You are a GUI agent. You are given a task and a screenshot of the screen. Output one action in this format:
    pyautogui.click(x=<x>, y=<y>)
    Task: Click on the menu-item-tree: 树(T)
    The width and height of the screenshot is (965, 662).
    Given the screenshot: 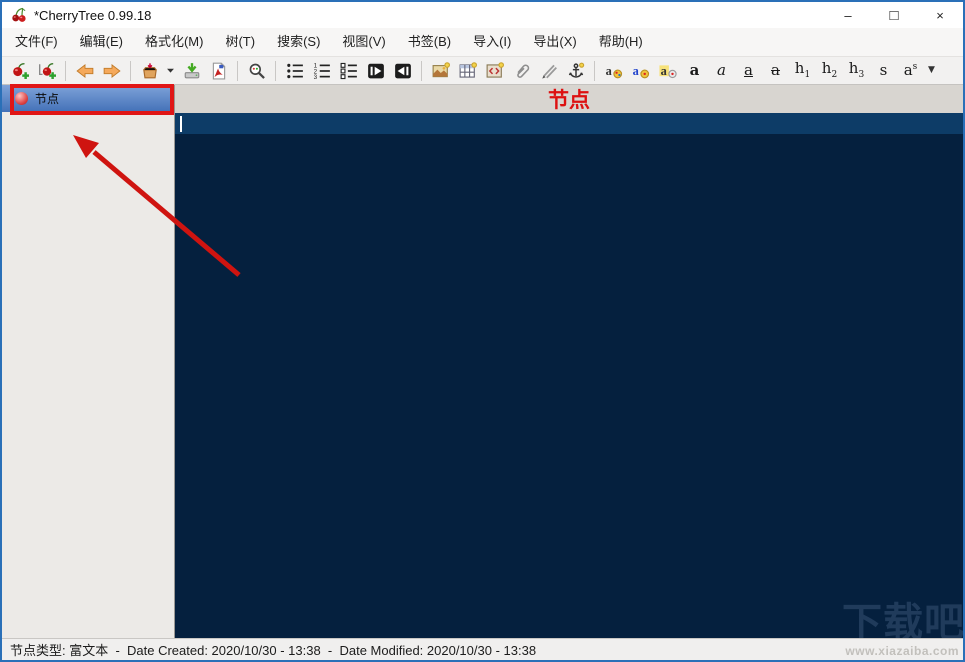 What is the action you would take?
    pyautogui.click(x=240, y=42)
    